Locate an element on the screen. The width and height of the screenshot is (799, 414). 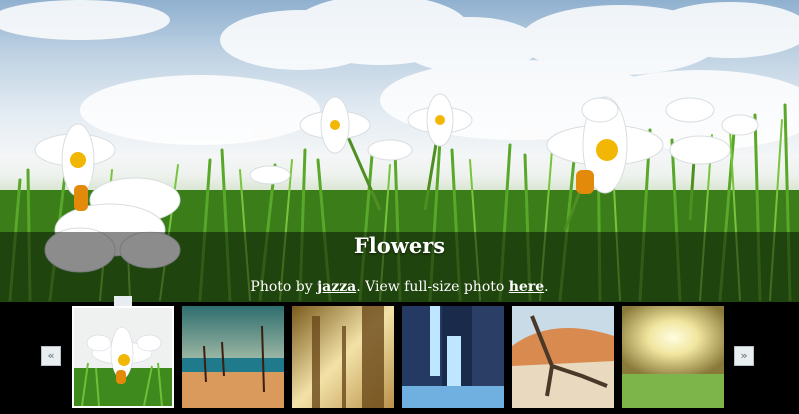
flowers-thumbnail-image is located at coordinates (123, 357).